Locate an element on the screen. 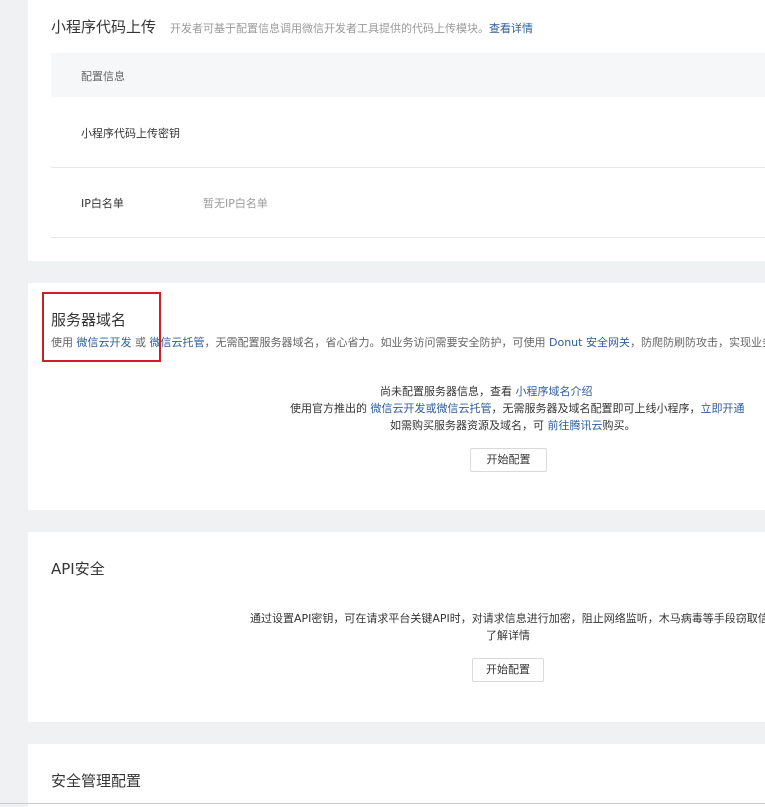 This screenshot has height=807, width=765. view-details-link: 查看详情 is located at coordinates (511, 28).